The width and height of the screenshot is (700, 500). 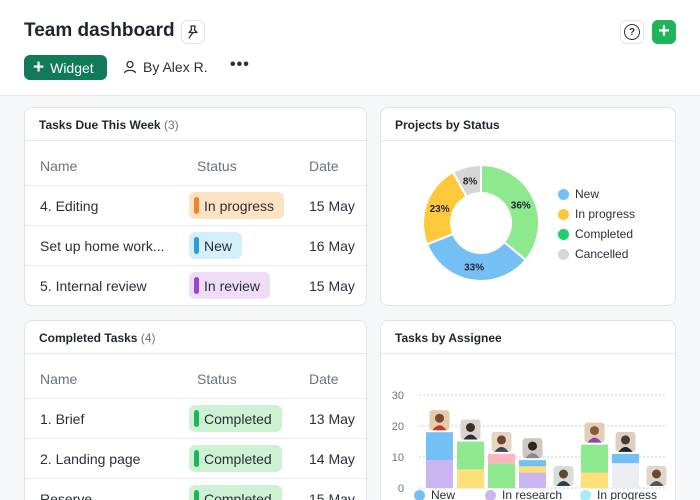 I want to click on legend-item: Completed, so click(x=595, y=234).